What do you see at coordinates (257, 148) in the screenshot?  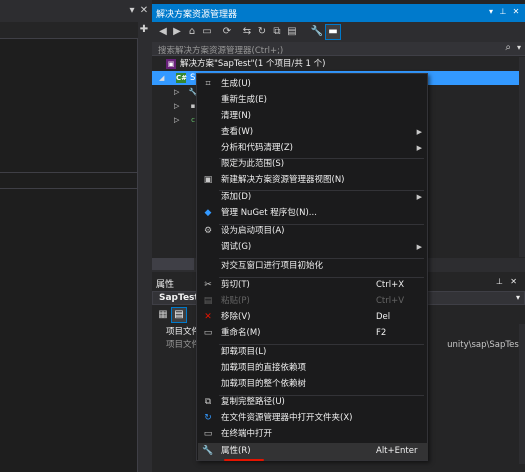 I see `menu-item-label: 分析和代码清理(Z)` at bounding box center [257, 148].